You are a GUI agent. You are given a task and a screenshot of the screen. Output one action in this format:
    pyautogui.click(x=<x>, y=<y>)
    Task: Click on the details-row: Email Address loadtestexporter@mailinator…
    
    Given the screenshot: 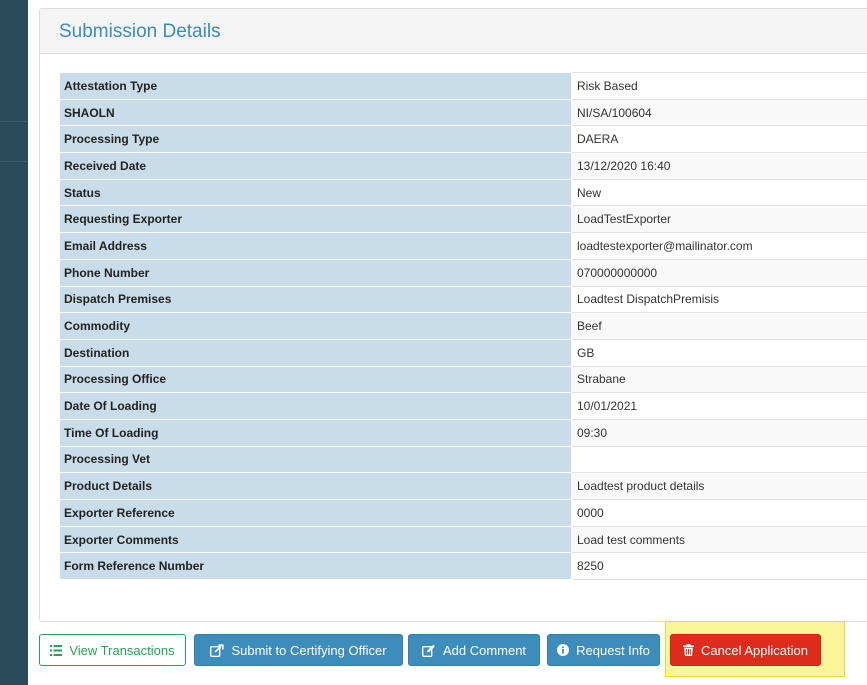 What is the action you would take?
    pyautogui.click(x=463, y=246)
    